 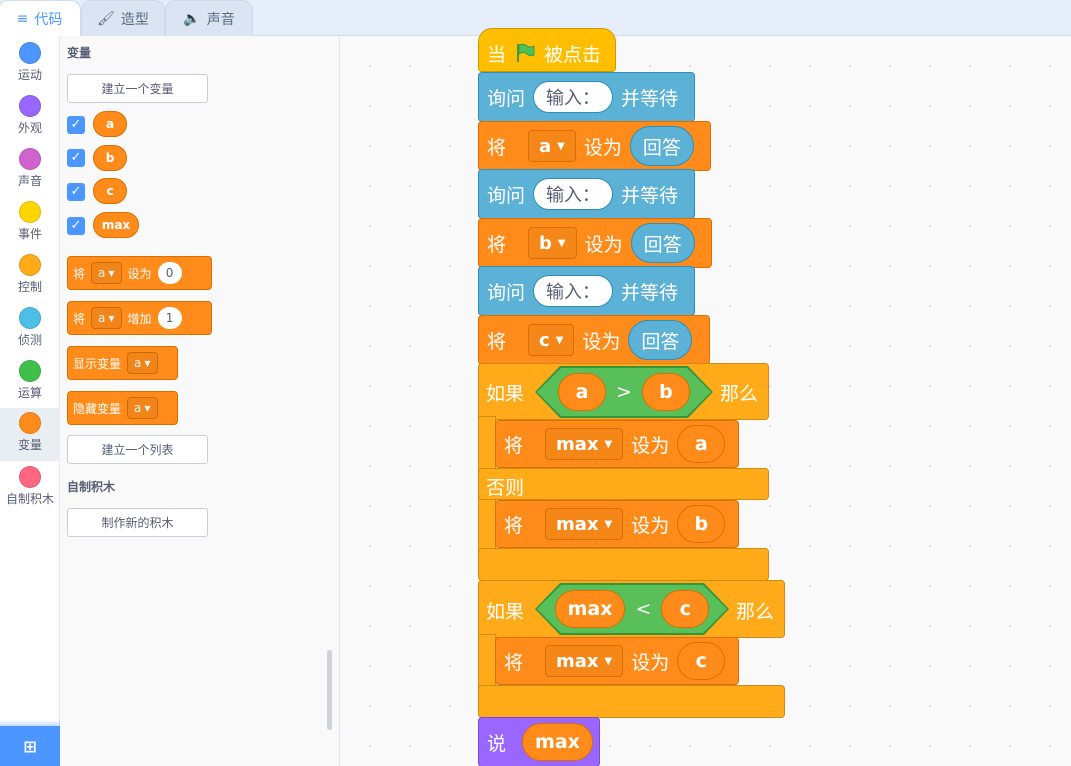 What do you see at coordinates (76, 226) in the screenshot?
I see `variable-max-checkbox: ✓` at bounding box center [76, 226].